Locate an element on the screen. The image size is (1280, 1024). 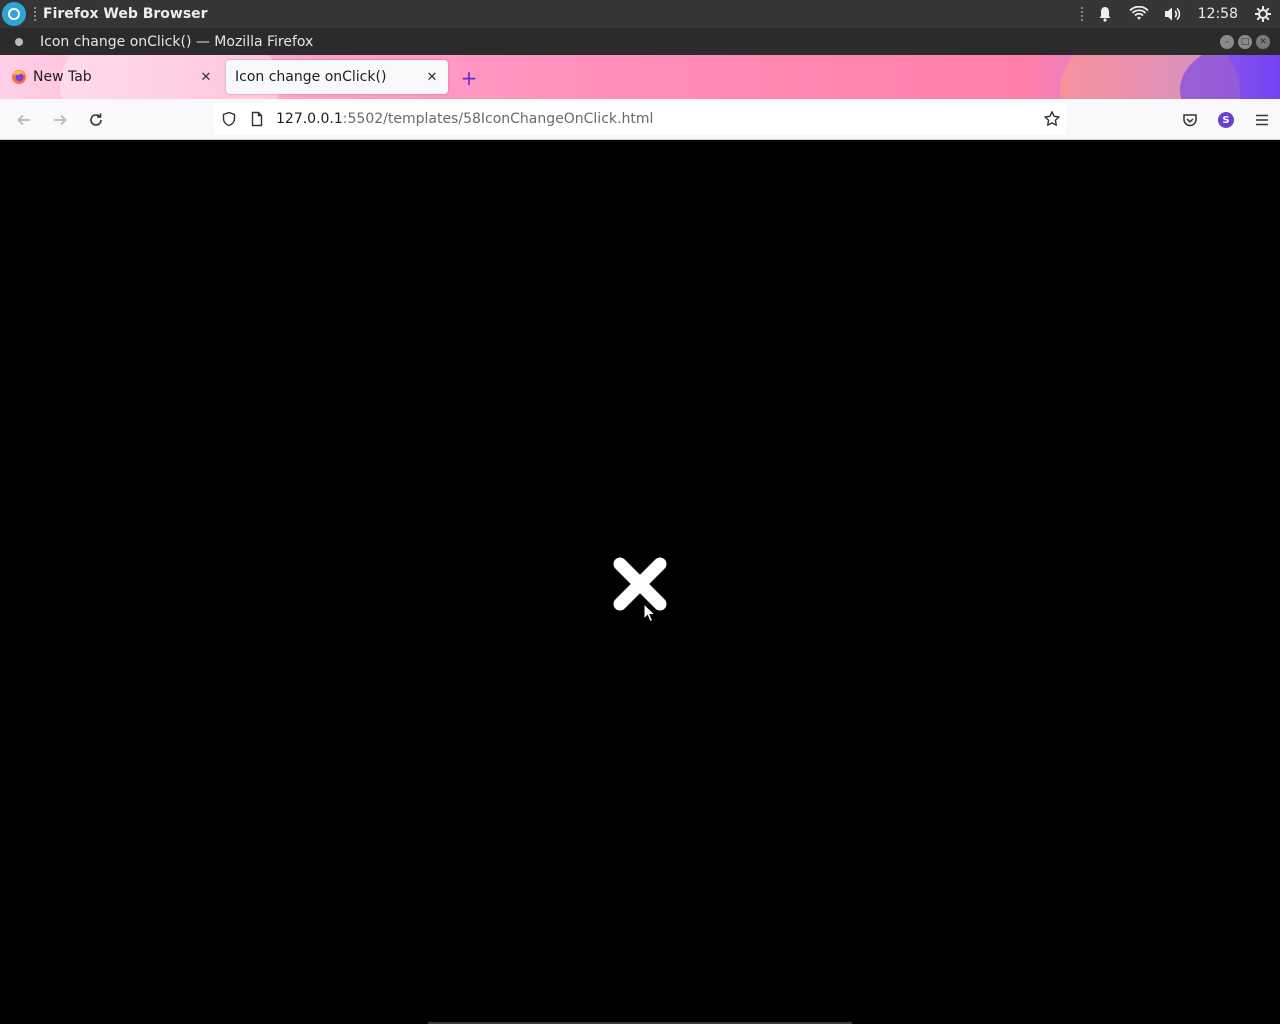
pocket-icon is located at coordinates (1190, 120).